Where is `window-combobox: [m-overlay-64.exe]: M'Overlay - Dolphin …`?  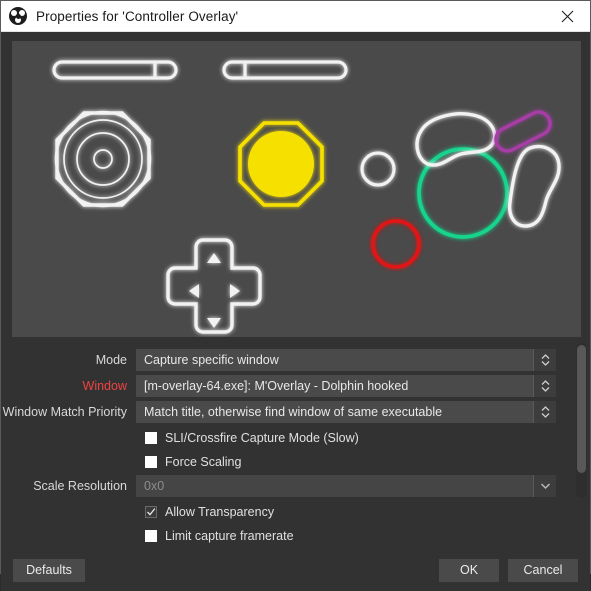 window-combobox: [m-overlay-64.exe]: M'Overlay - Dolphin … is located at coordinates (346, 386).